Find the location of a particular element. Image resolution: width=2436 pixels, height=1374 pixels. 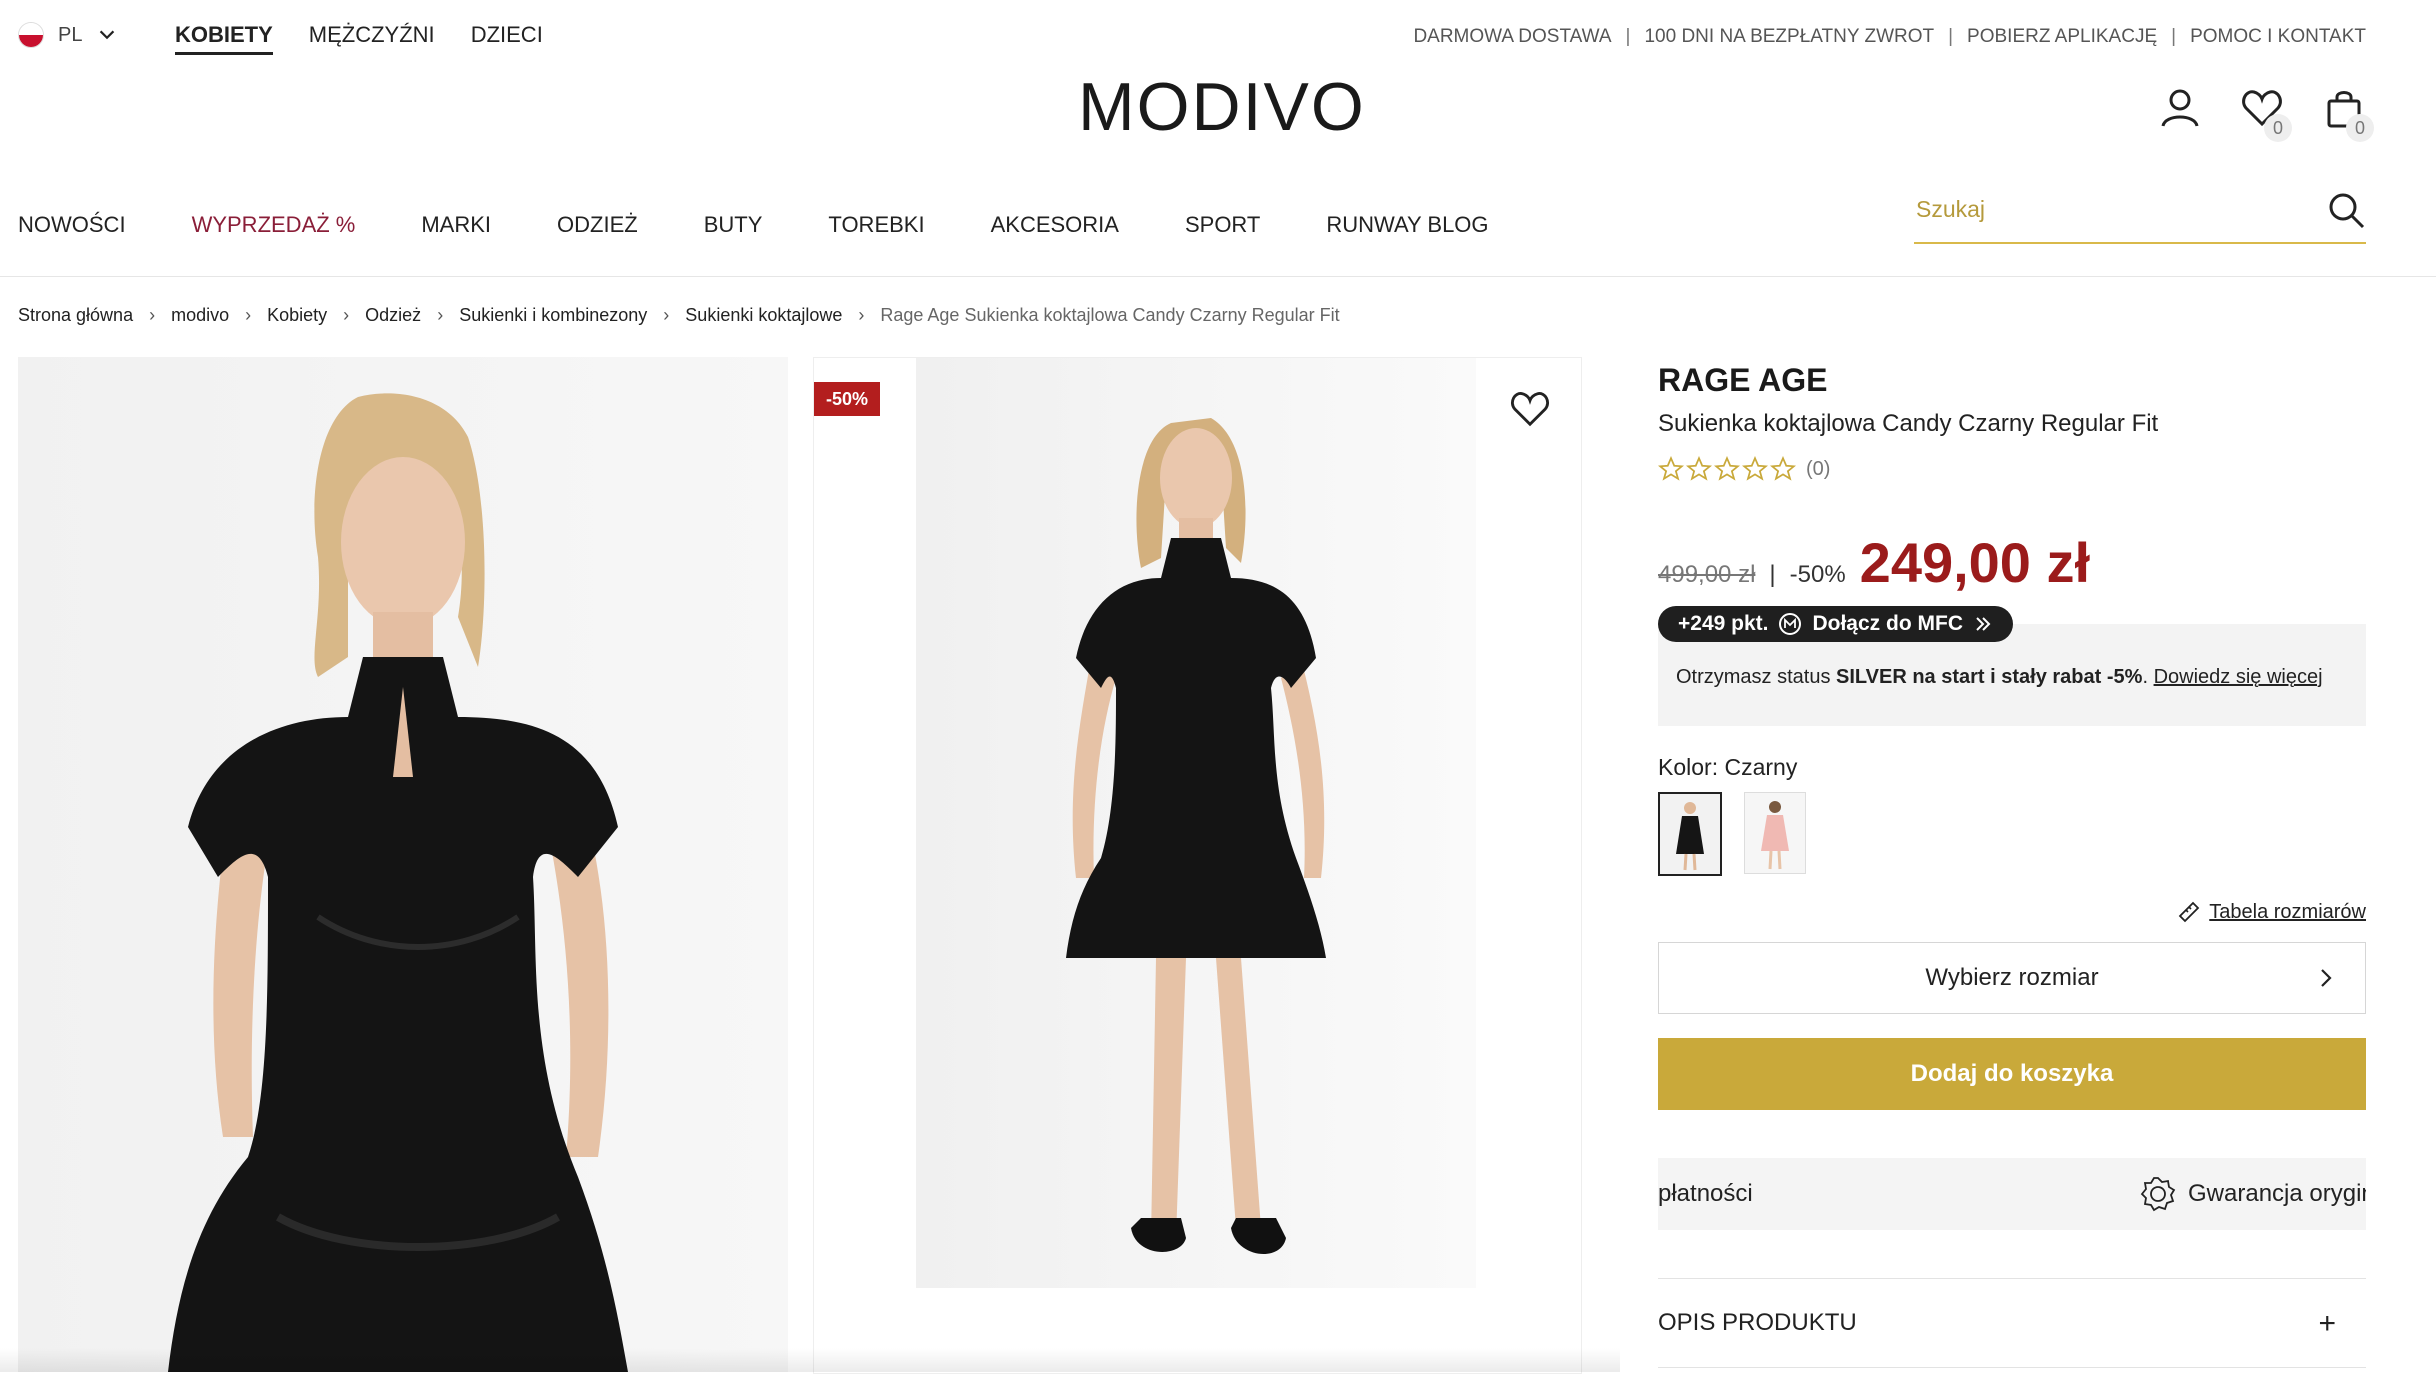

add-to-wishlist-heart-icon is located at coordinates (1530, 409).